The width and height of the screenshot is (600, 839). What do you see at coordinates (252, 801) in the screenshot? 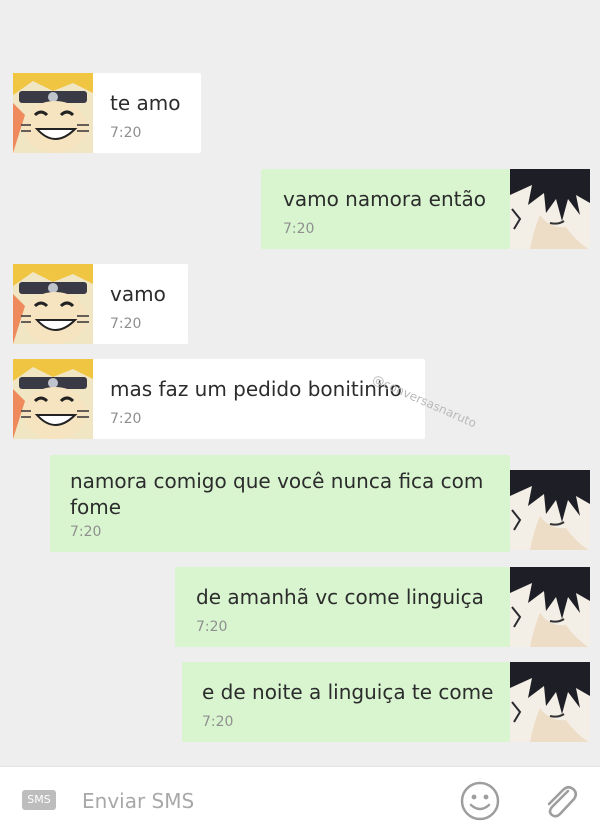
I see `sms-input` at bounding box center [252, 801].